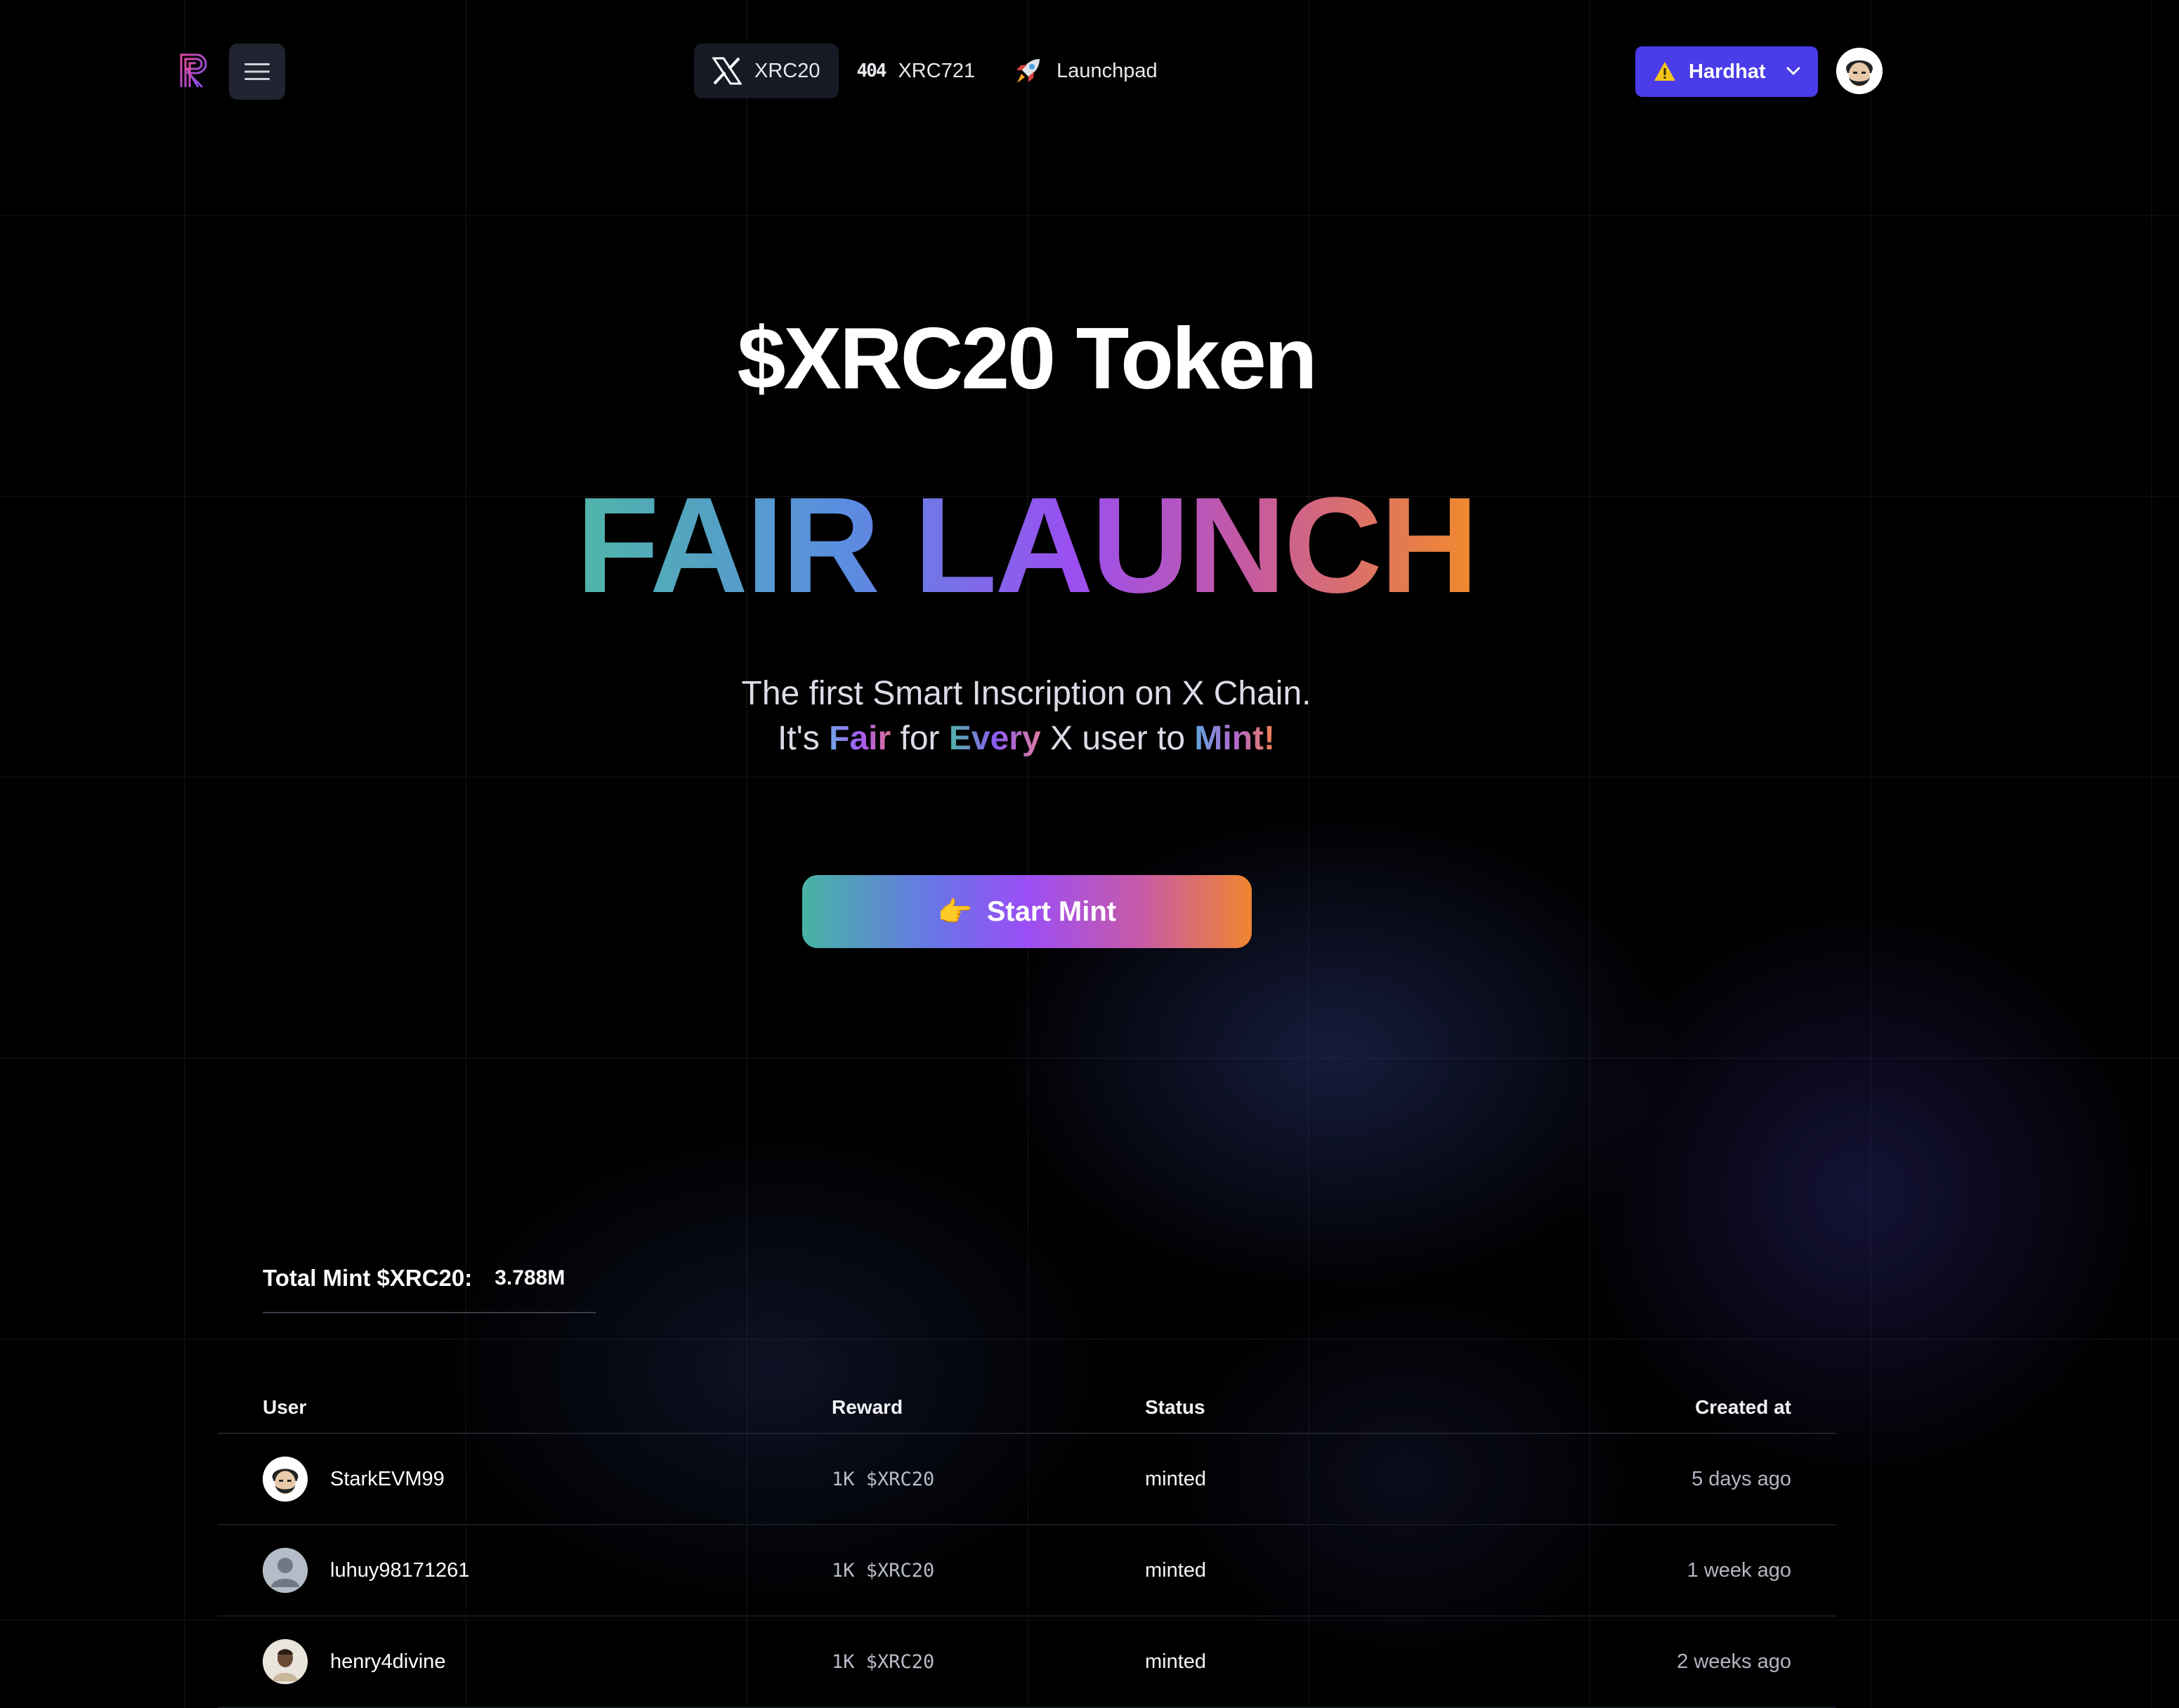  What do you see at coordinates (1734, 1661) in the screenshot?
I see `created-cell: 2 weeks ago` at bounding box center [1734, 1661].